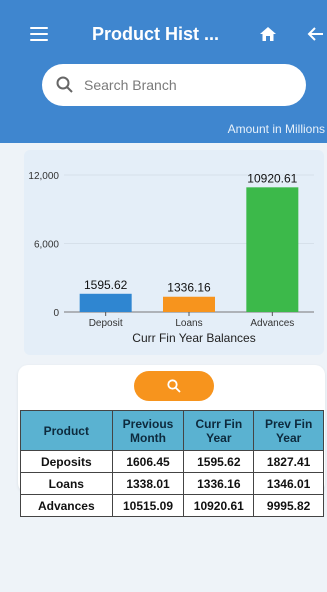 This screenshot has height=592, width=327. Describe the element at coordinates (219, 461) in the screenshot. I see `table-cell: 1595.62` at that location.